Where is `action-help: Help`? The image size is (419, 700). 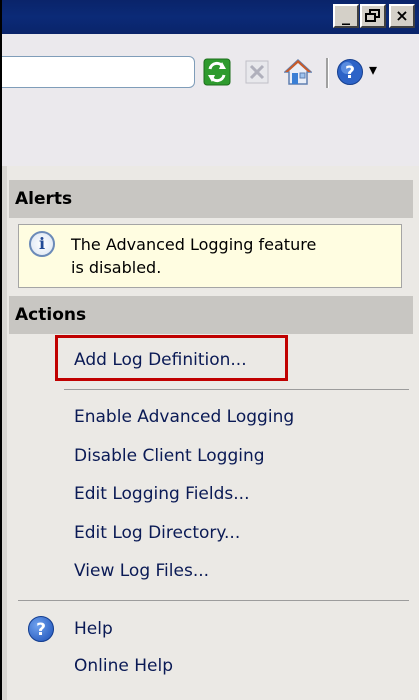
action-help: Help is located at coordinates (93, 629).